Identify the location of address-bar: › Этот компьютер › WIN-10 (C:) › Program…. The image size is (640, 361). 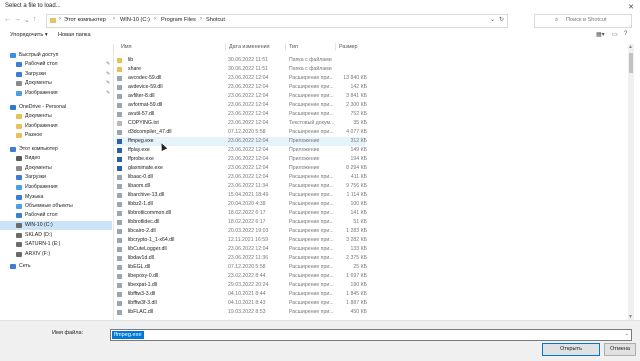
(277, 21).